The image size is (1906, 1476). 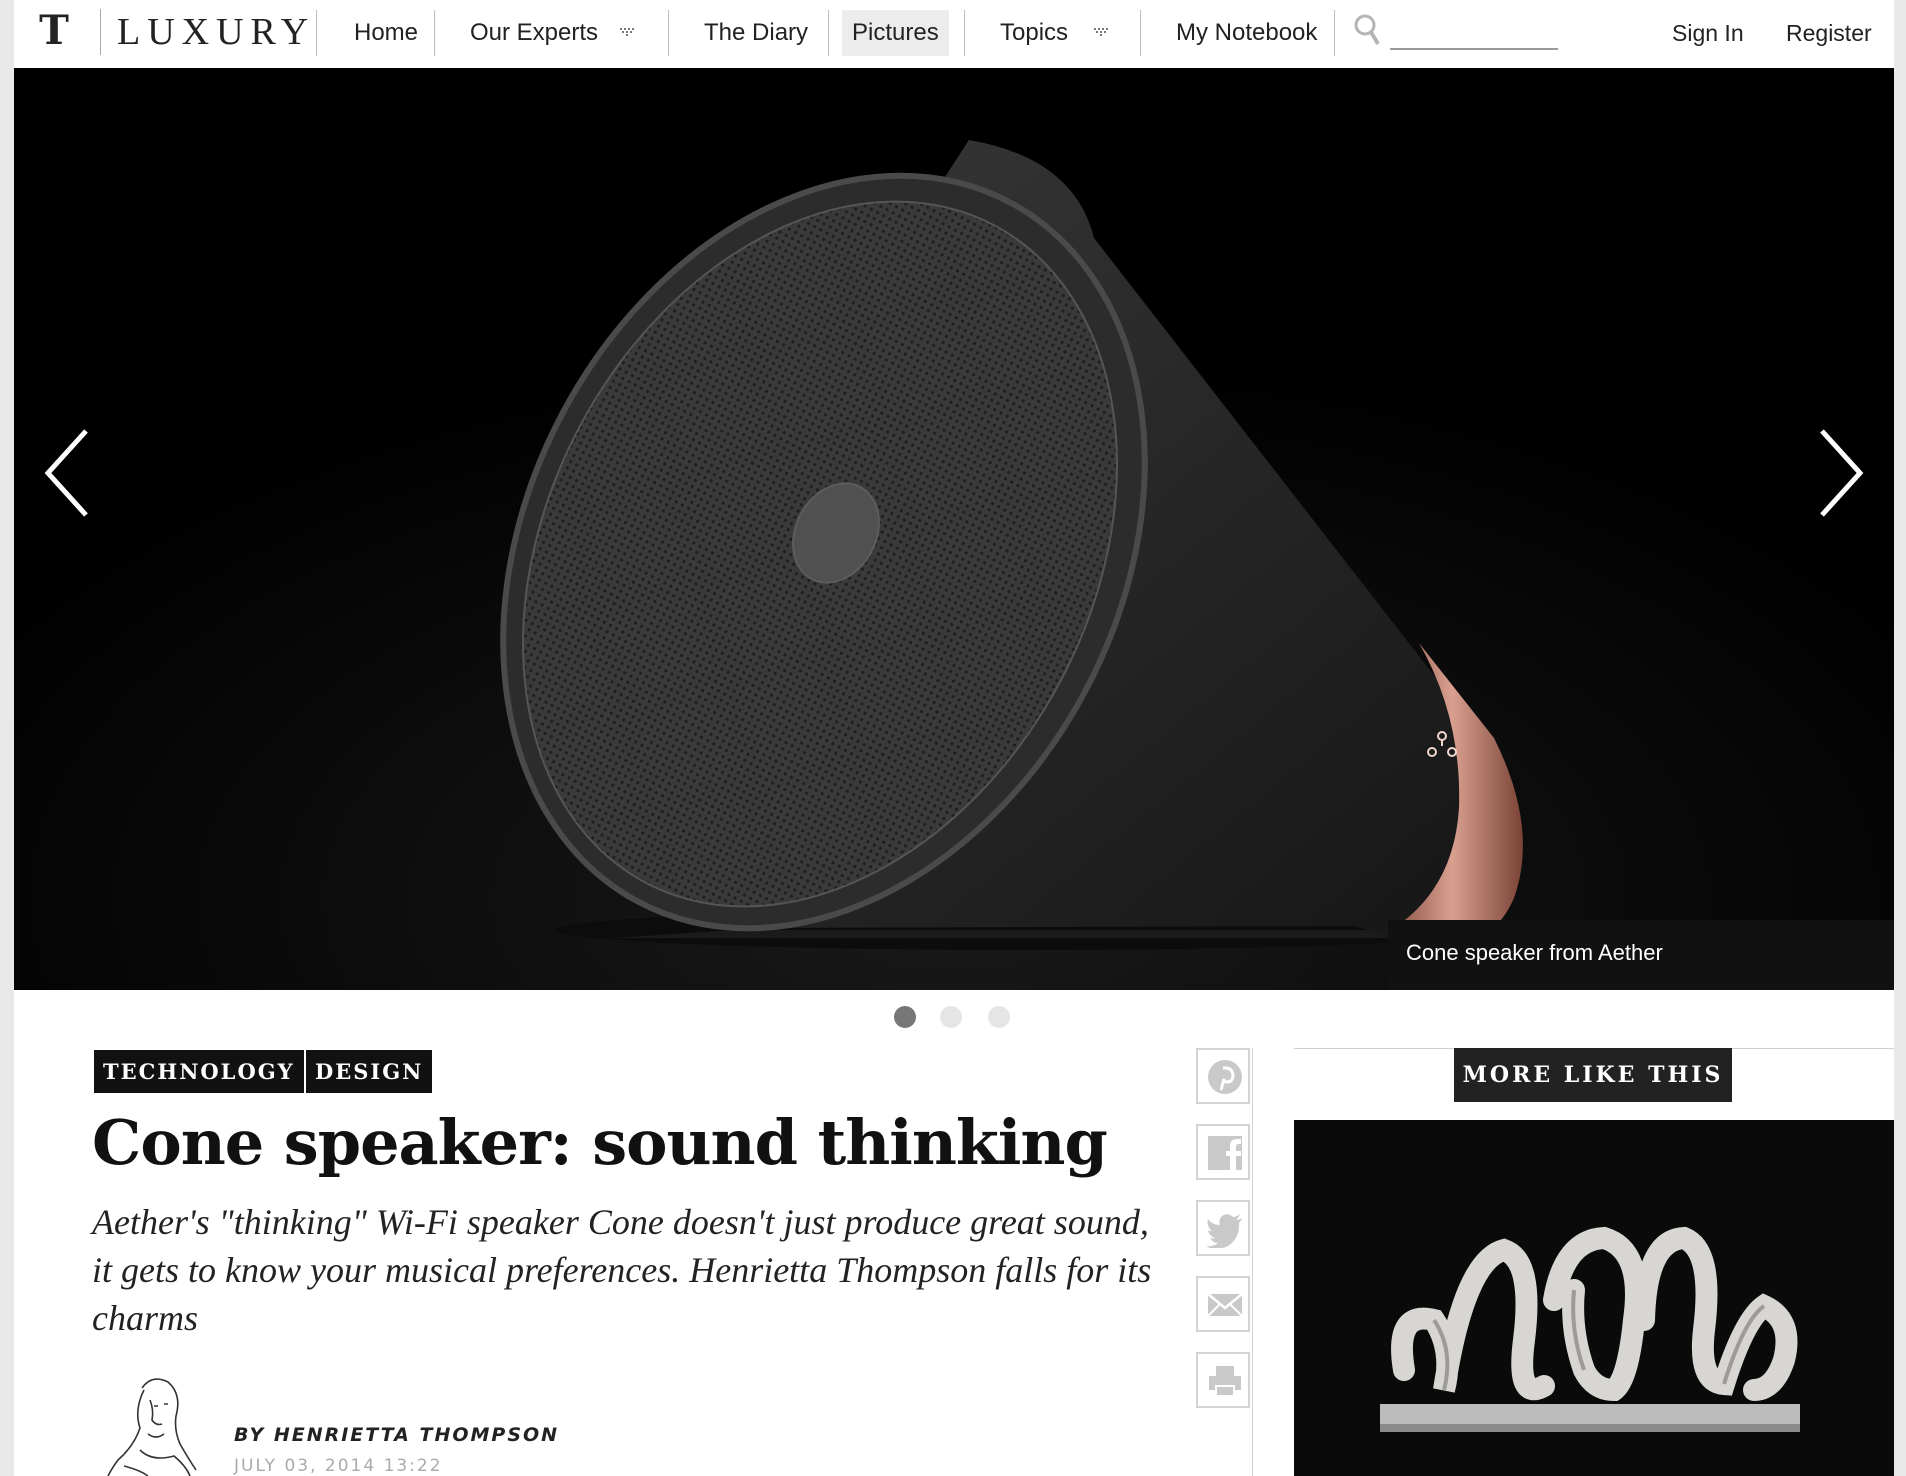 I want to click on more-like-this-heading: MORE LIKE THIS, so click(x=1593, y=1075).